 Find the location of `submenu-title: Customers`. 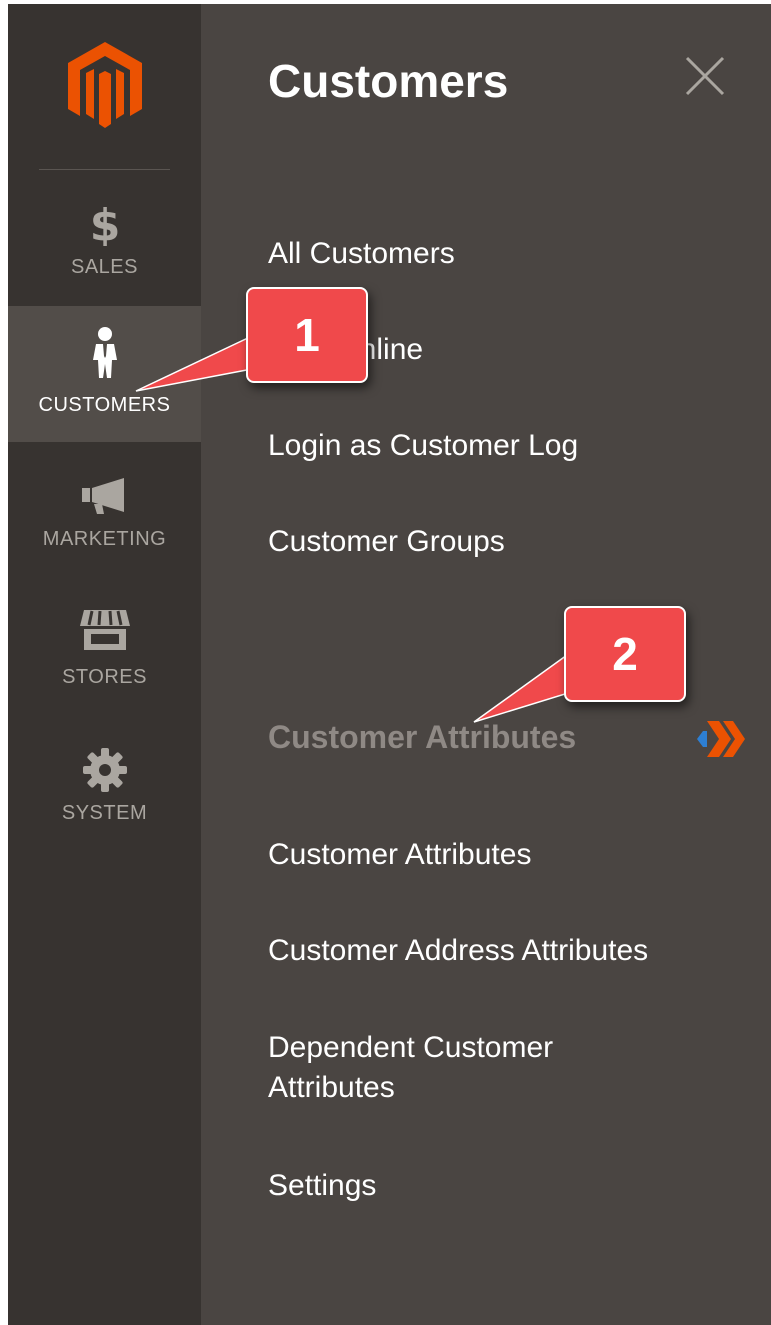

submenu-title: Customers is located at coordinates (388, 81).